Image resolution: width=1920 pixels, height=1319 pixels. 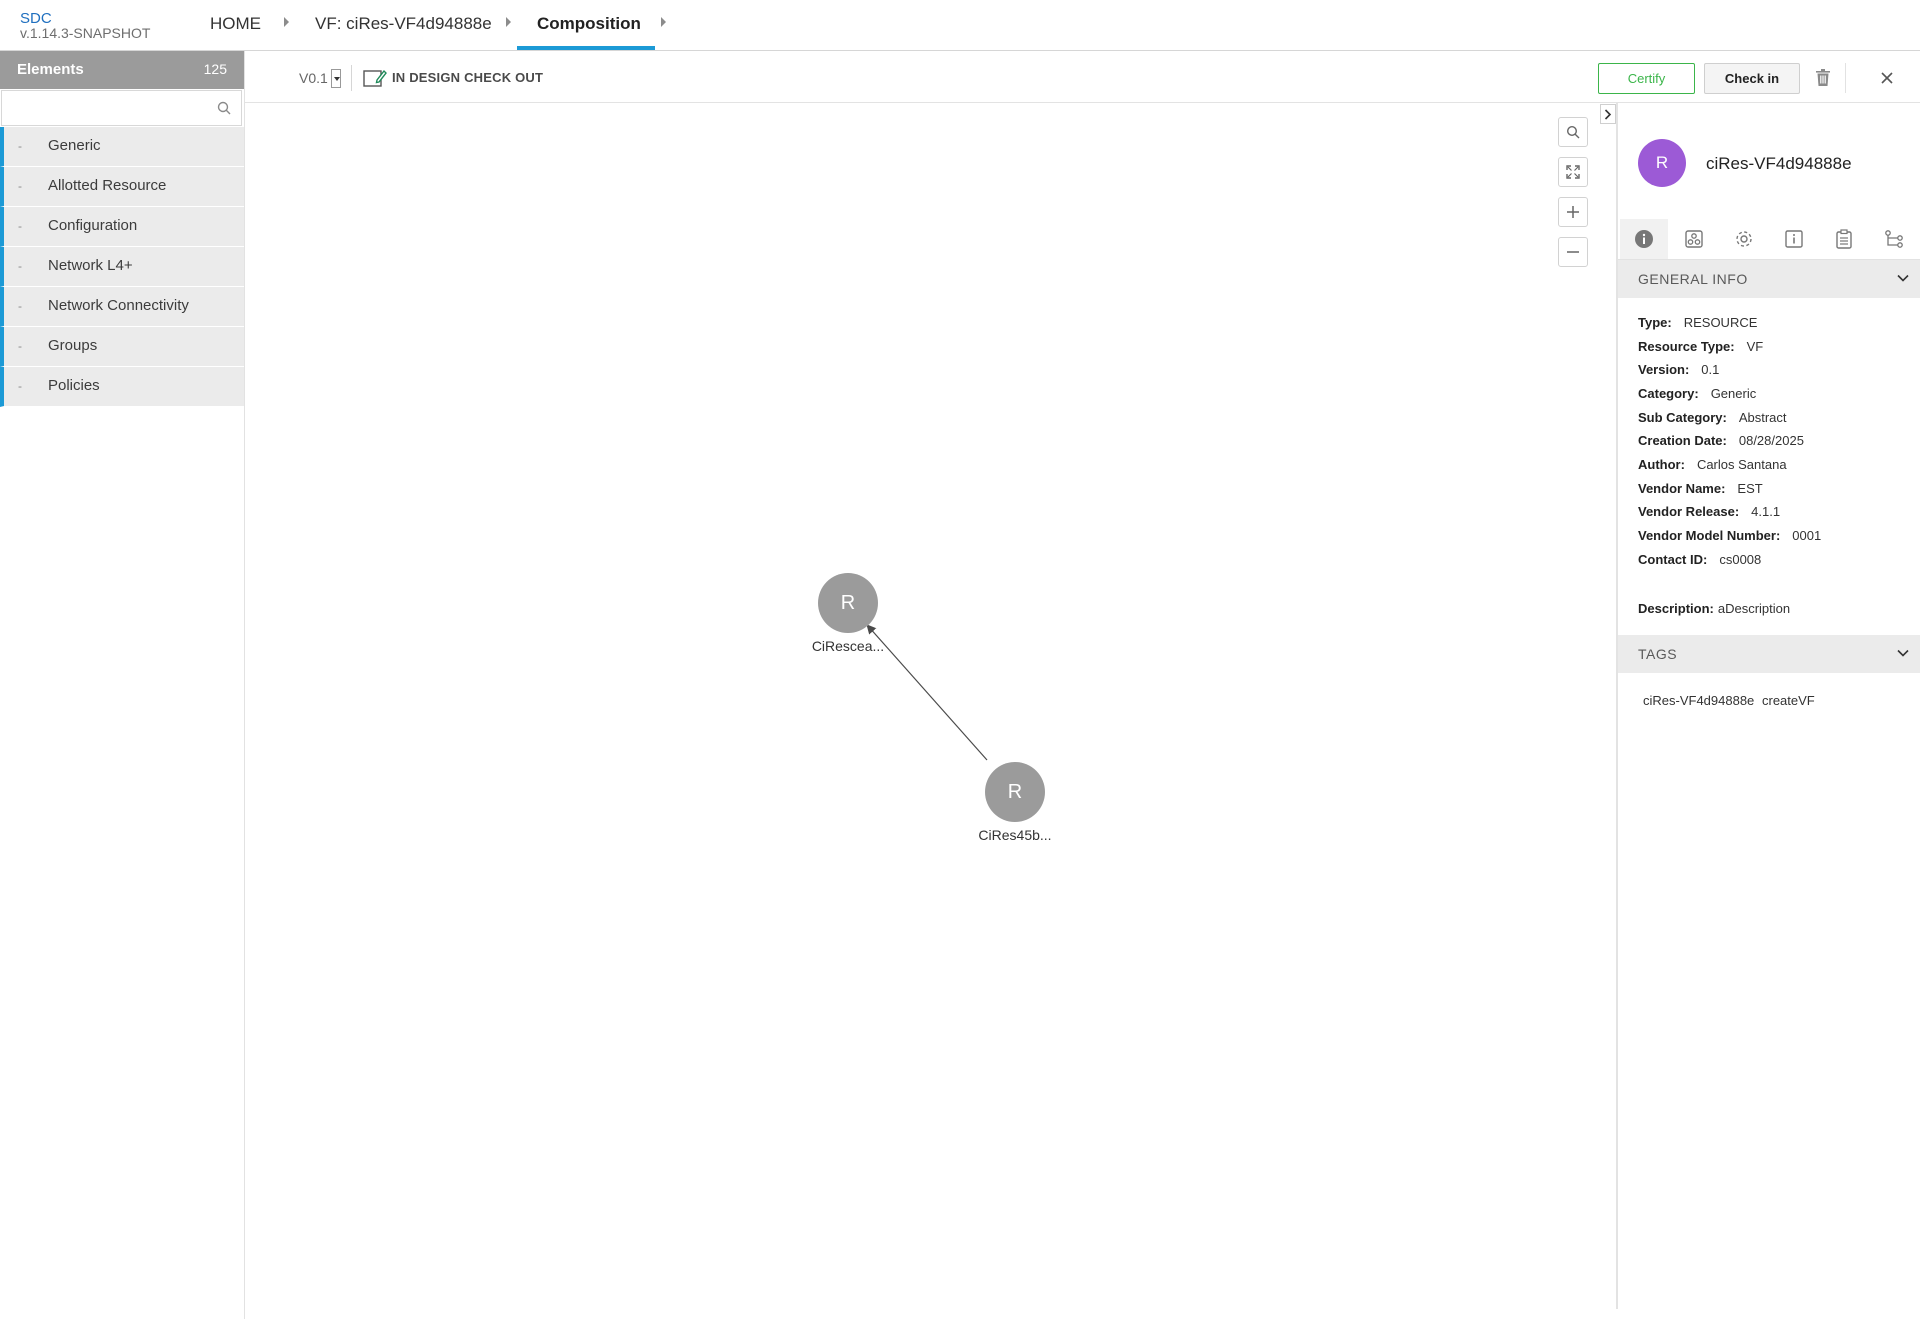 I want to click on info-vendor-model-number: Vendor Model Number: 0001, so click(x=1729, y=535).